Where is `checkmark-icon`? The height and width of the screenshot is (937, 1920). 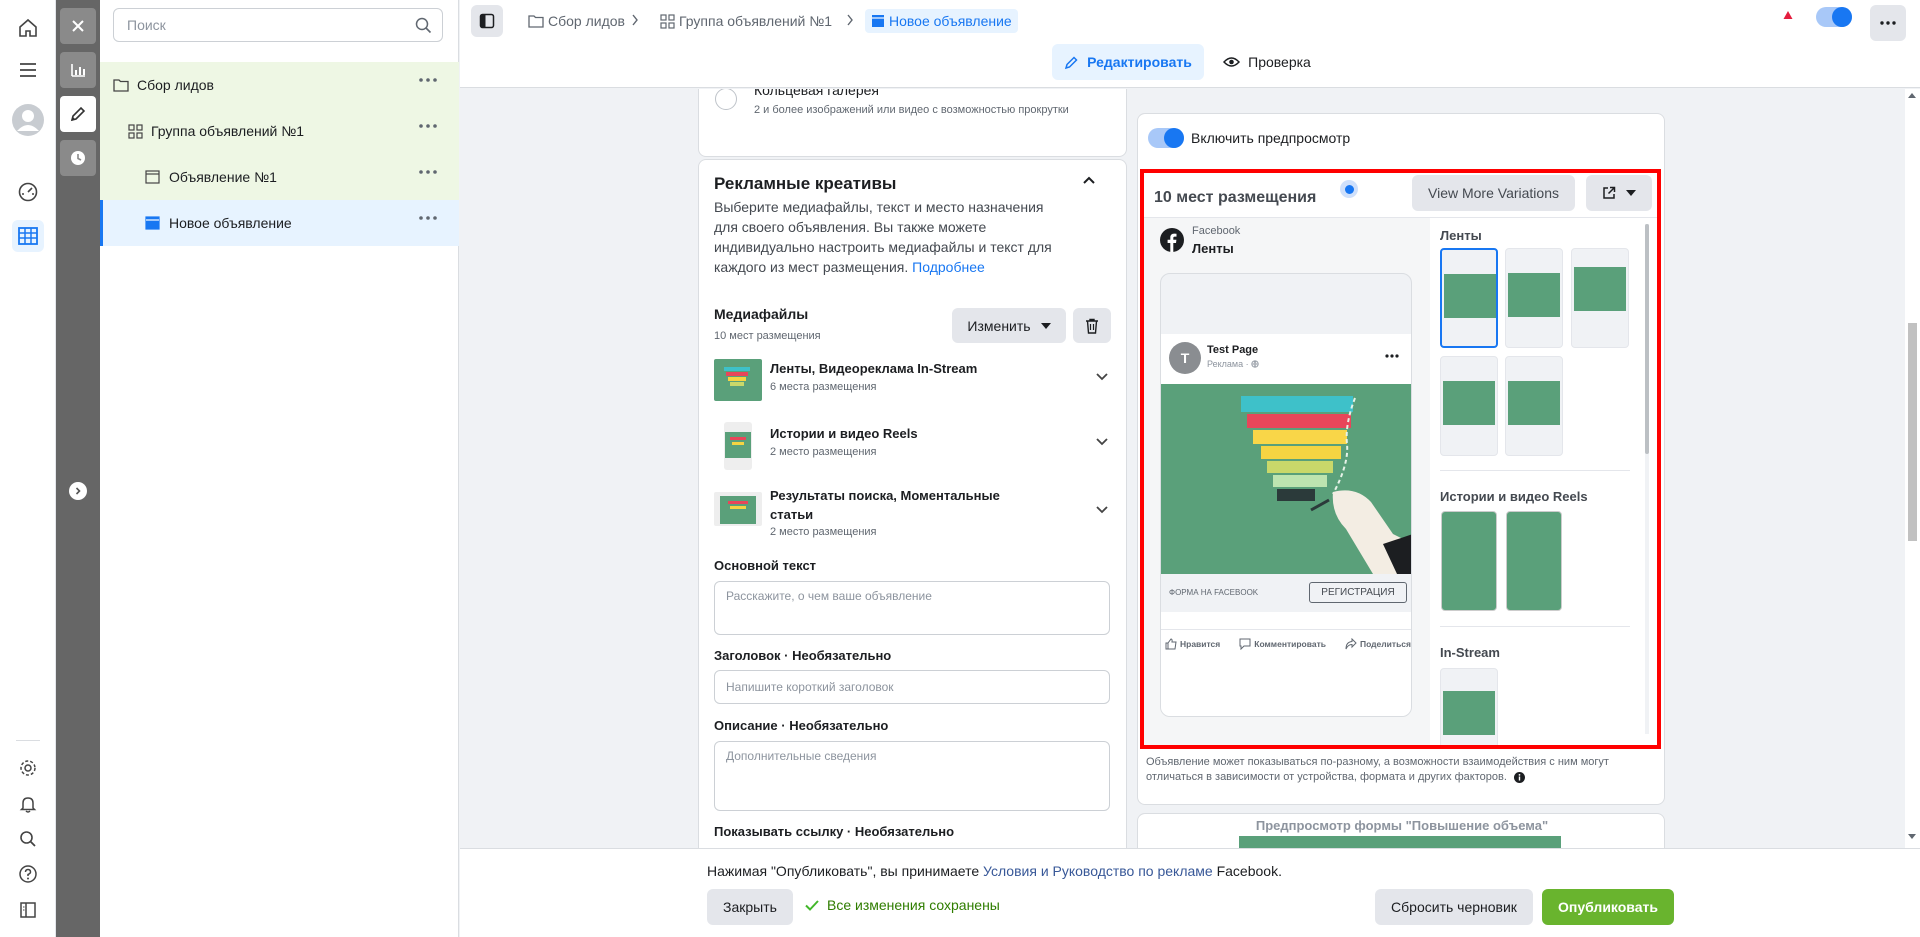
checkmark-icon is located at coordinates (812, 905).